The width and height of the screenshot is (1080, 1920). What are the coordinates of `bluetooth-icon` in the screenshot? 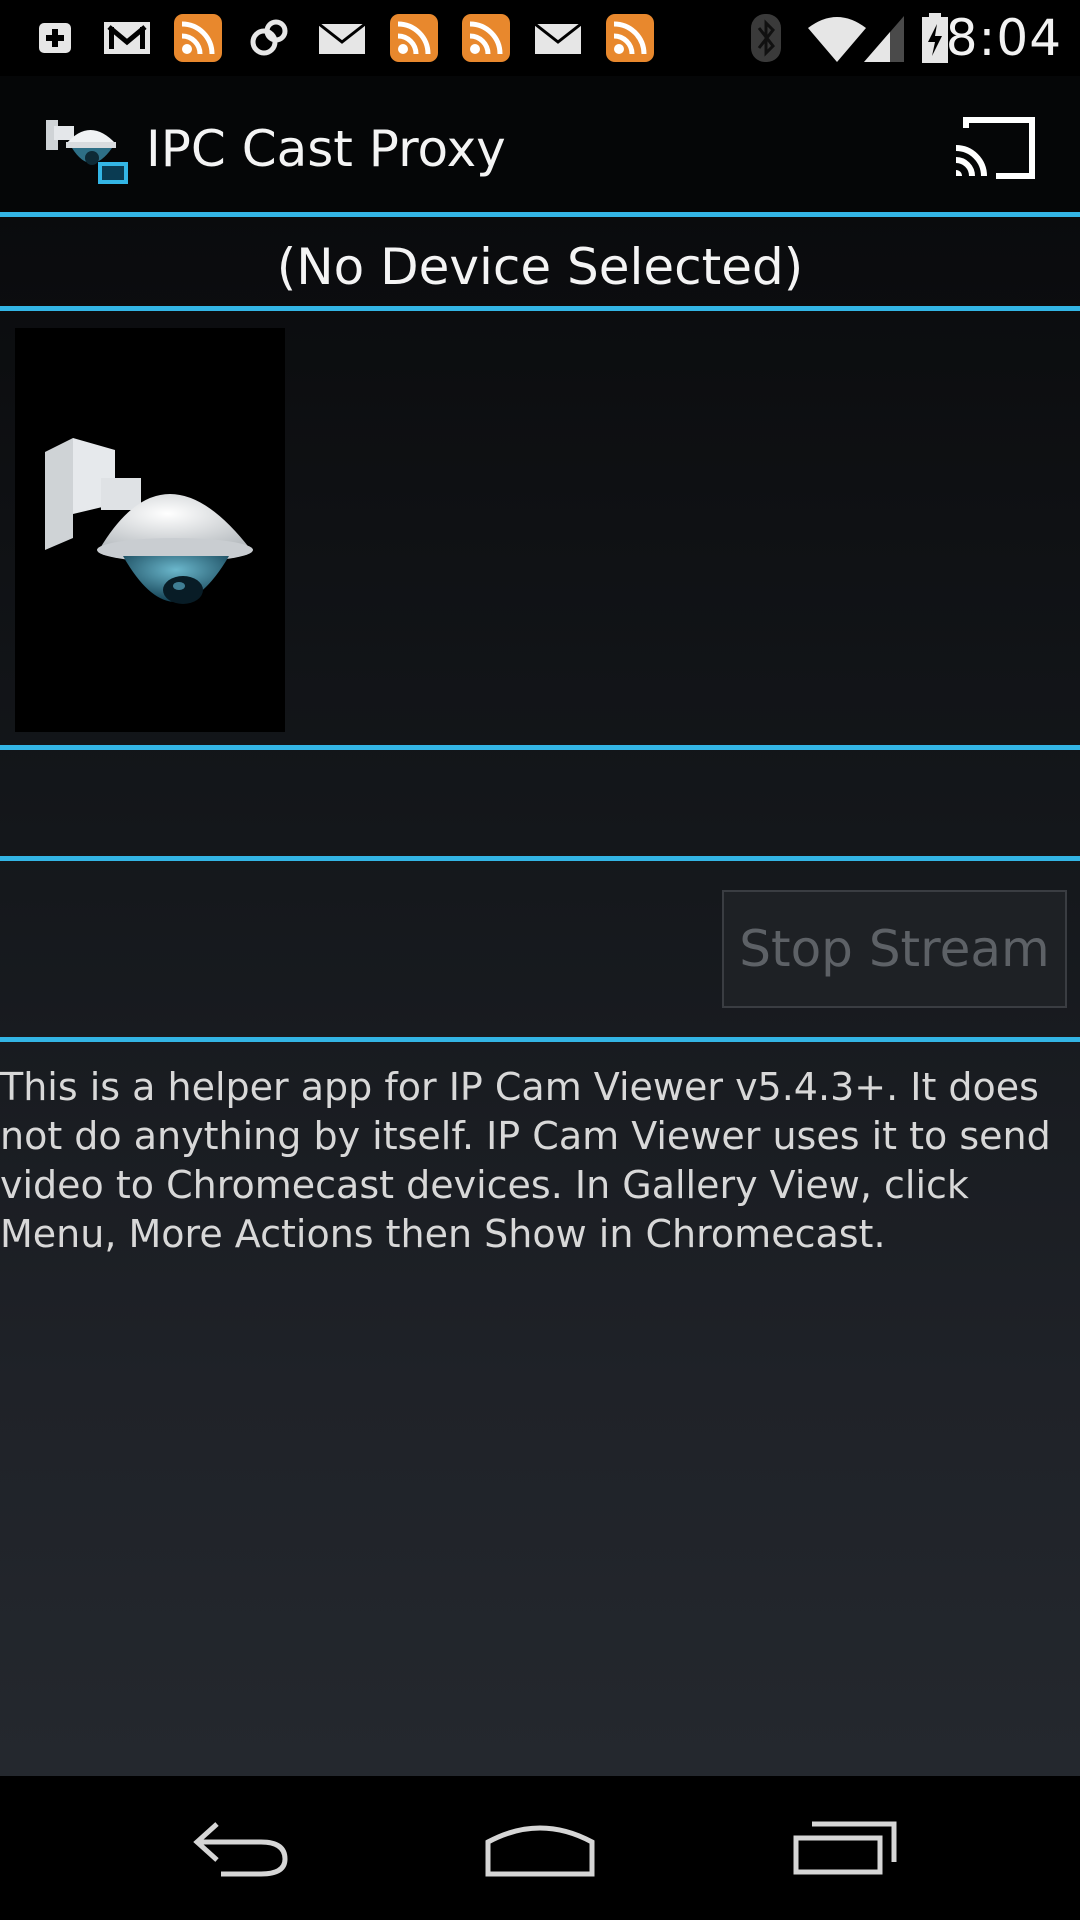 It's located at (766, 38).